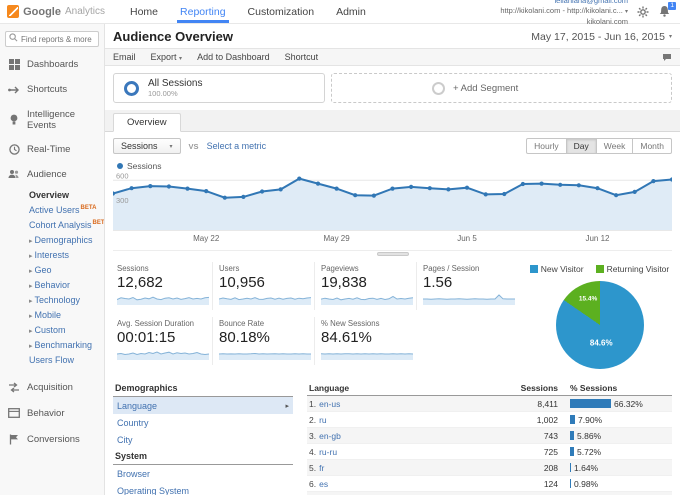 This screenshot has height=495, width=680. What do you see at coordinates (237, 146) in the screenshot?
I see `select-metric-link: Select a metric` at bounding box center [237, 146].